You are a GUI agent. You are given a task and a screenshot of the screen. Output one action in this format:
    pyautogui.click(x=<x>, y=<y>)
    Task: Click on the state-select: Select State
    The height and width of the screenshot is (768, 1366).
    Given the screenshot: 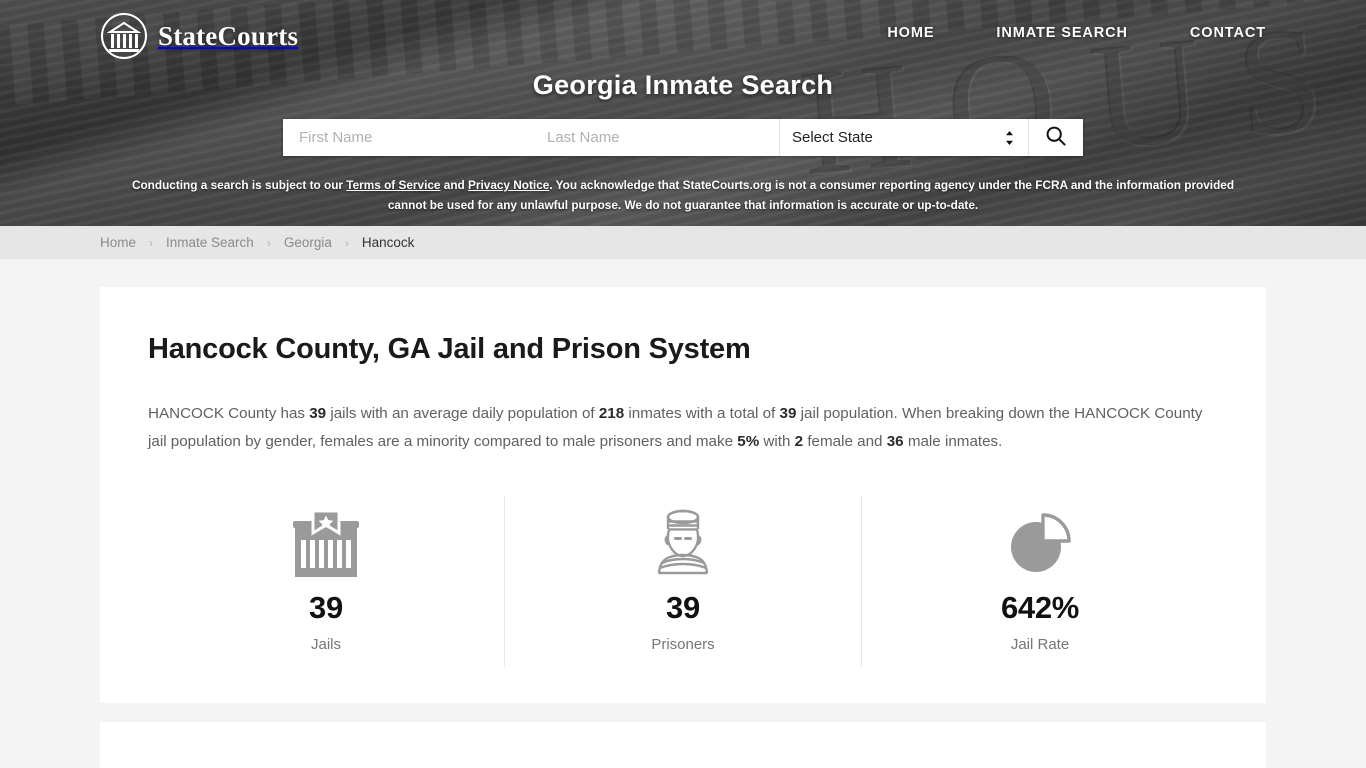 What is the action you would take?
    pyautogui.click(x=904, y=137)
    